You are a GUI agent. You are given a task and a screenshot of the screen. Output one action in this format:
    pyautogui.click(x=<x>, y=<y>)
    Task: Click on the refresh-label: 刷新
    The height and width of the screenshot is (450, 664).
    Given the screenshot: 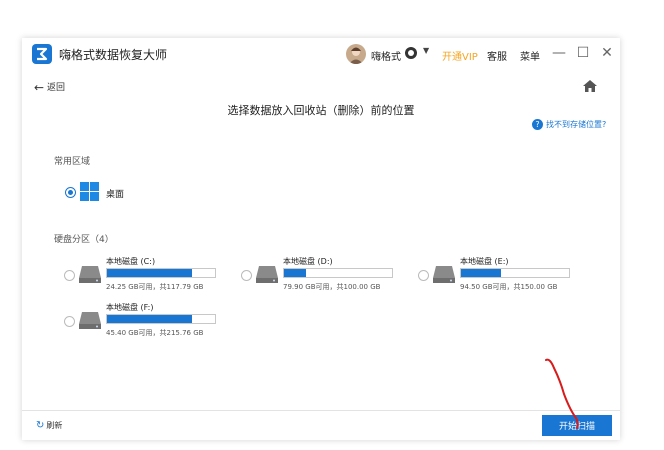 What is the action you would take?
    pyautogui.click(x=54, y=425)
    